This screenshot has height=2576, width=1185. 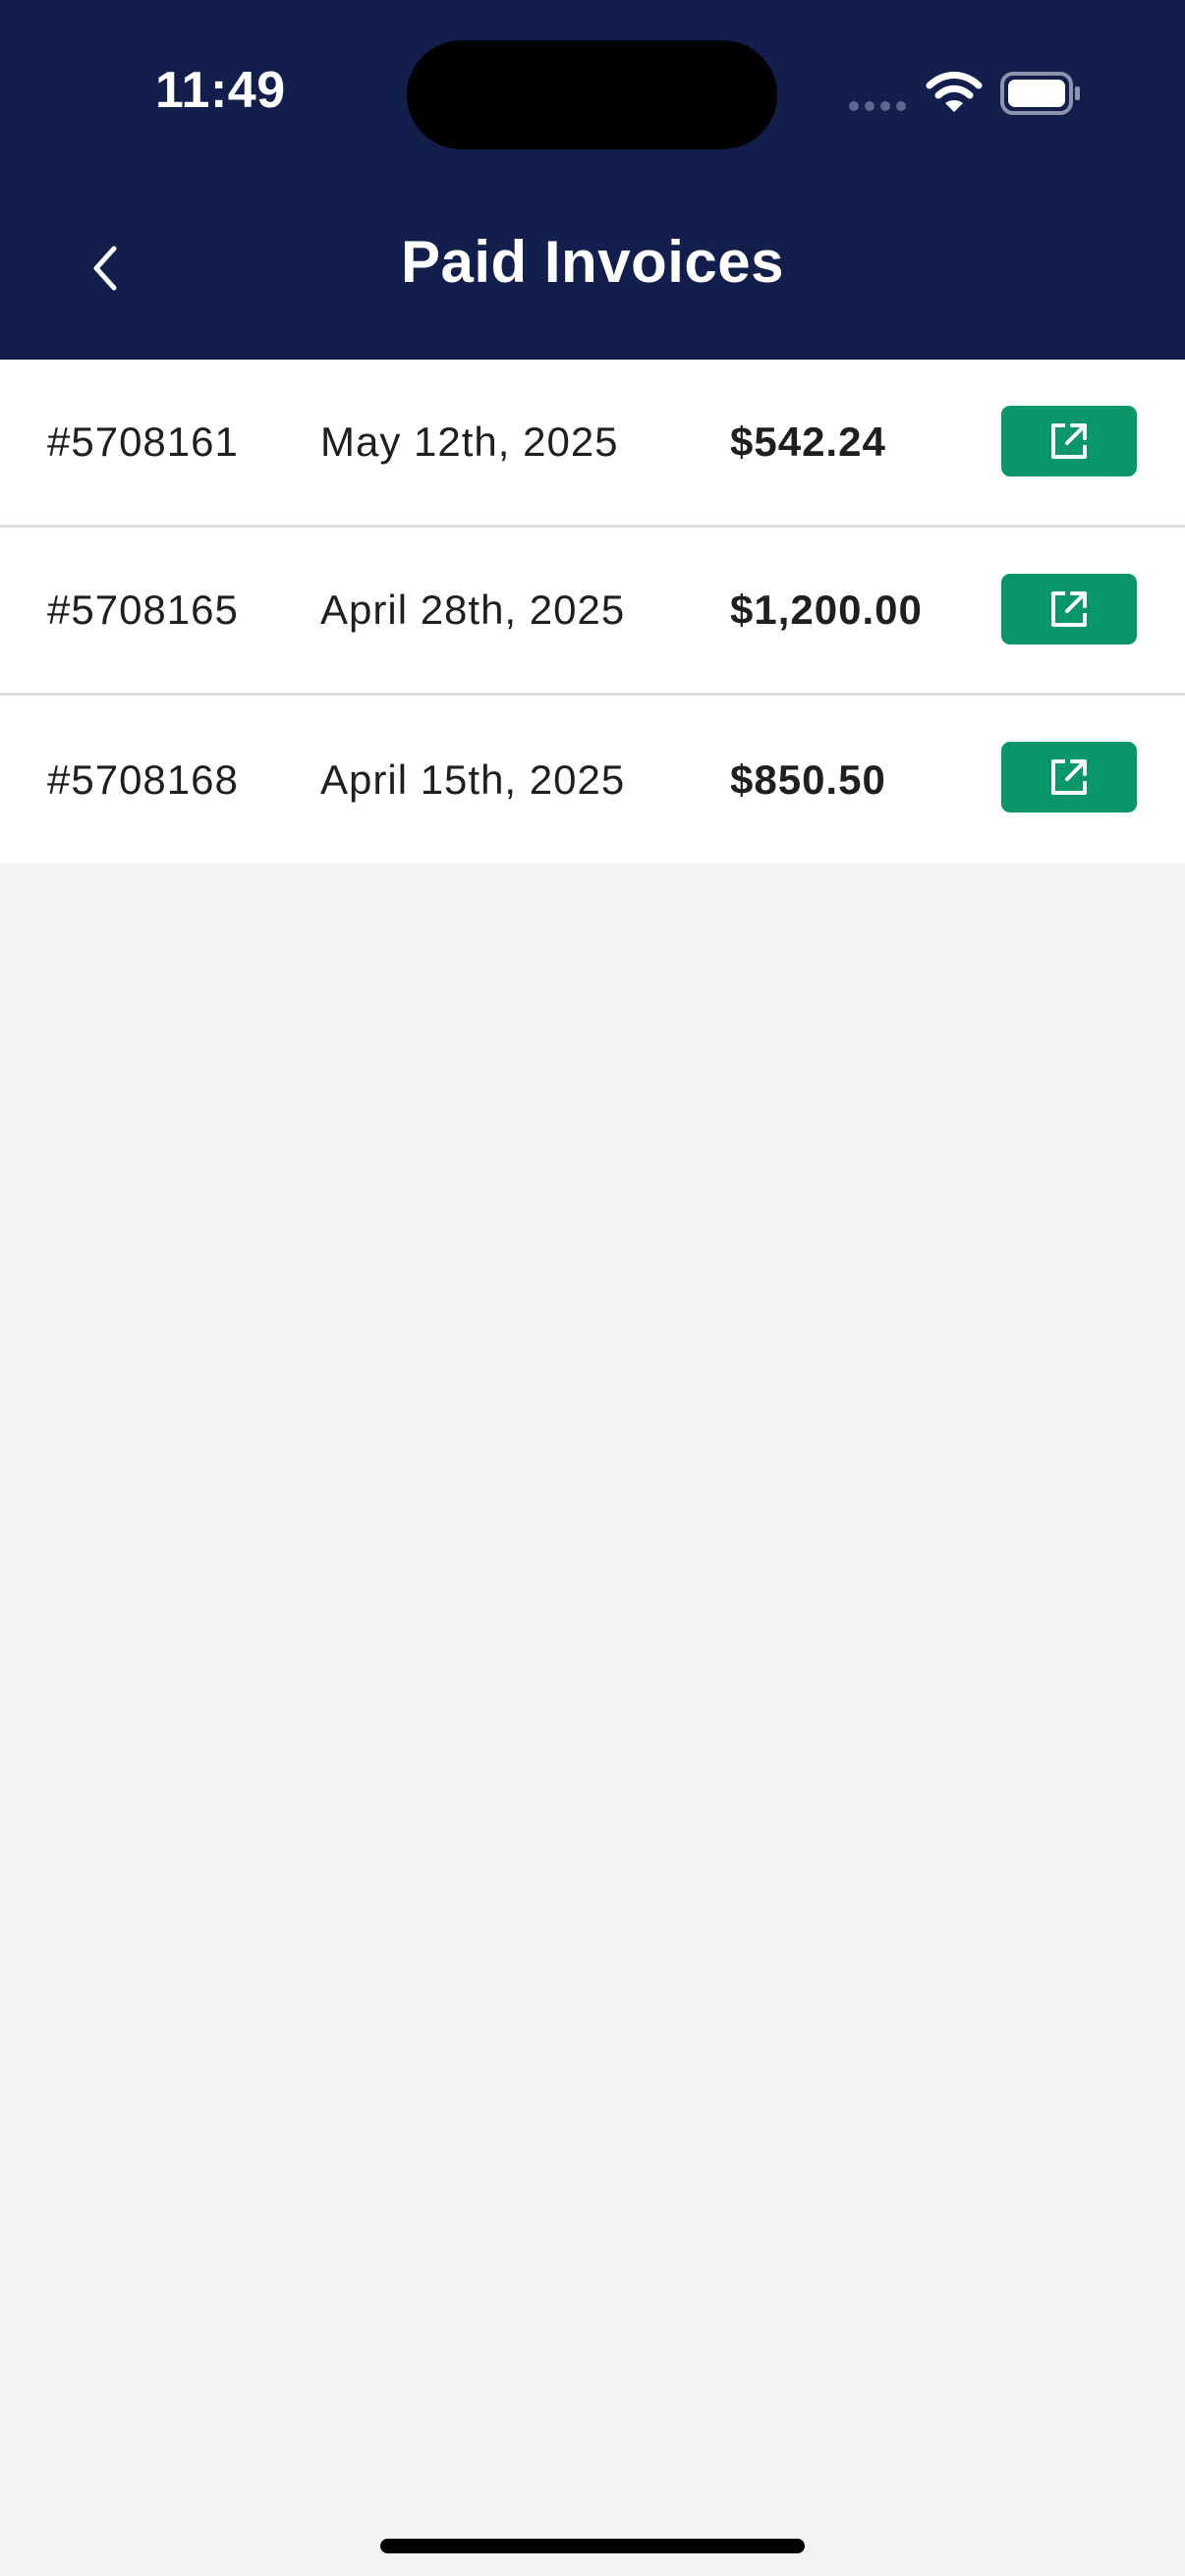 I want to click on home-indicator, so click(x=592, y=2546).